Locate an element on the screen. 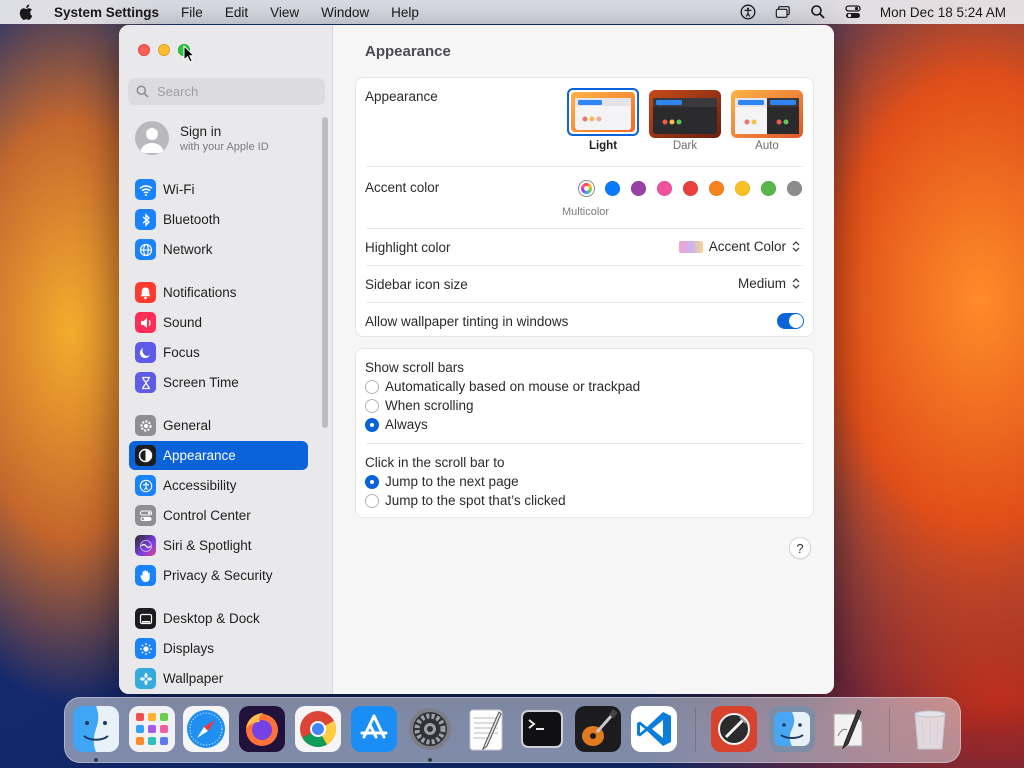 The image size is (1024, 768). menu-app-name: System Settings is located at coordinates (106, 12).